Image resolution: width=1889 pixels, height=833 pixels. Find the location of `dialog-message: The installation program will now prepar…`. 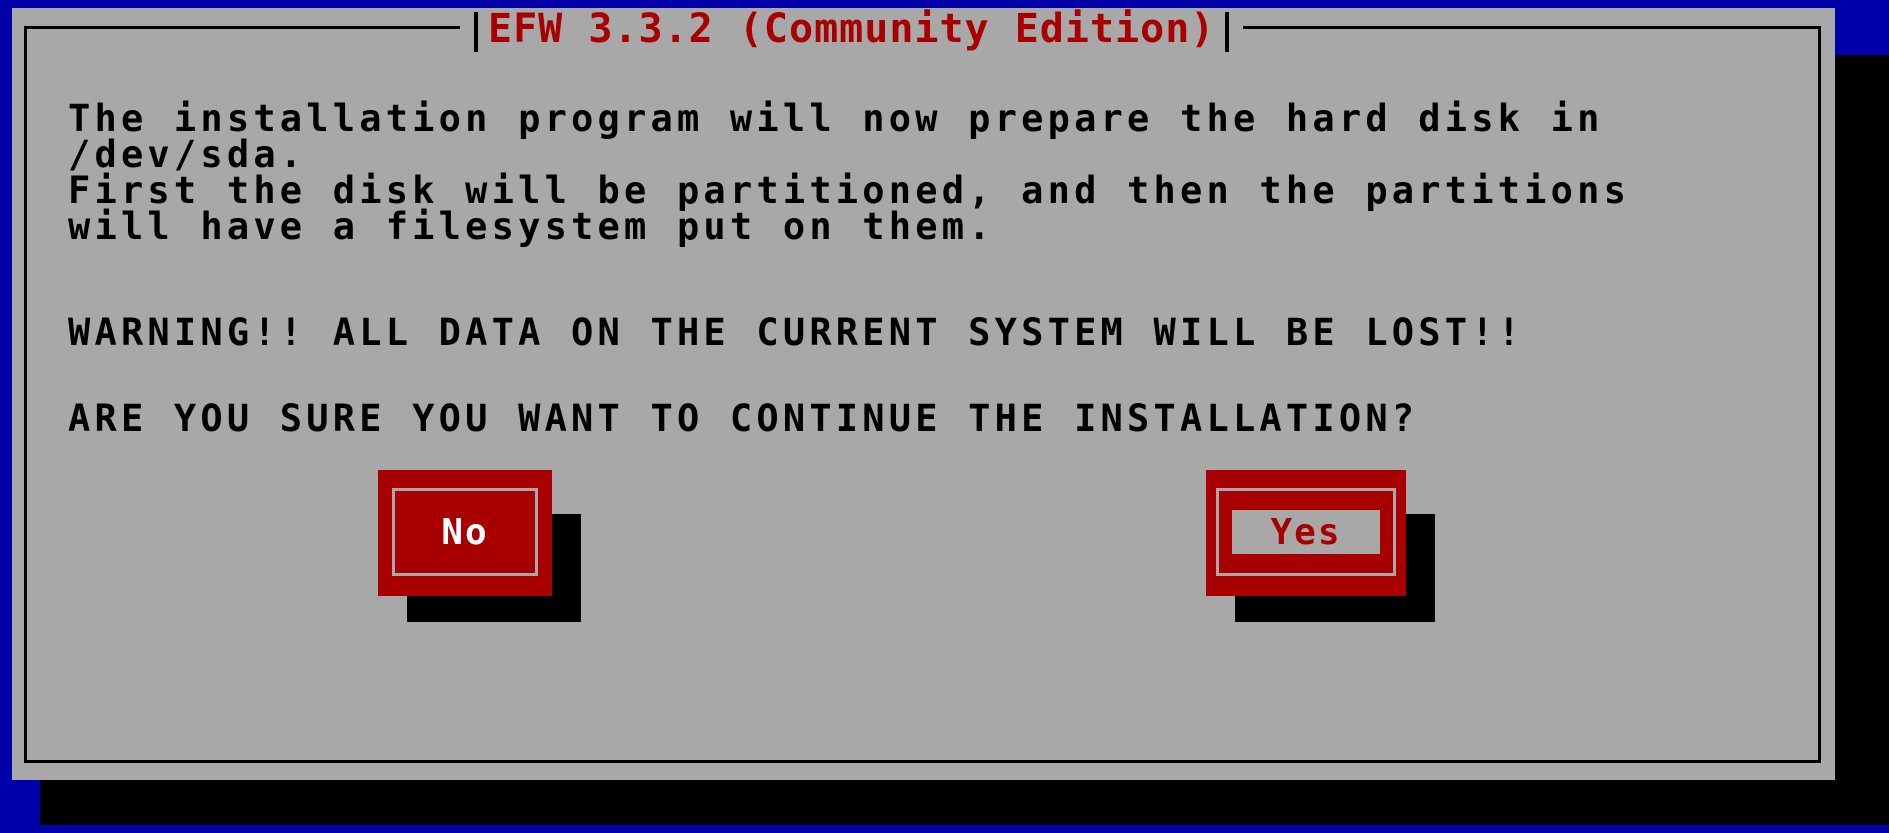

dialog-message: The installation program will now prepar… is located at coordinates (849, 172).